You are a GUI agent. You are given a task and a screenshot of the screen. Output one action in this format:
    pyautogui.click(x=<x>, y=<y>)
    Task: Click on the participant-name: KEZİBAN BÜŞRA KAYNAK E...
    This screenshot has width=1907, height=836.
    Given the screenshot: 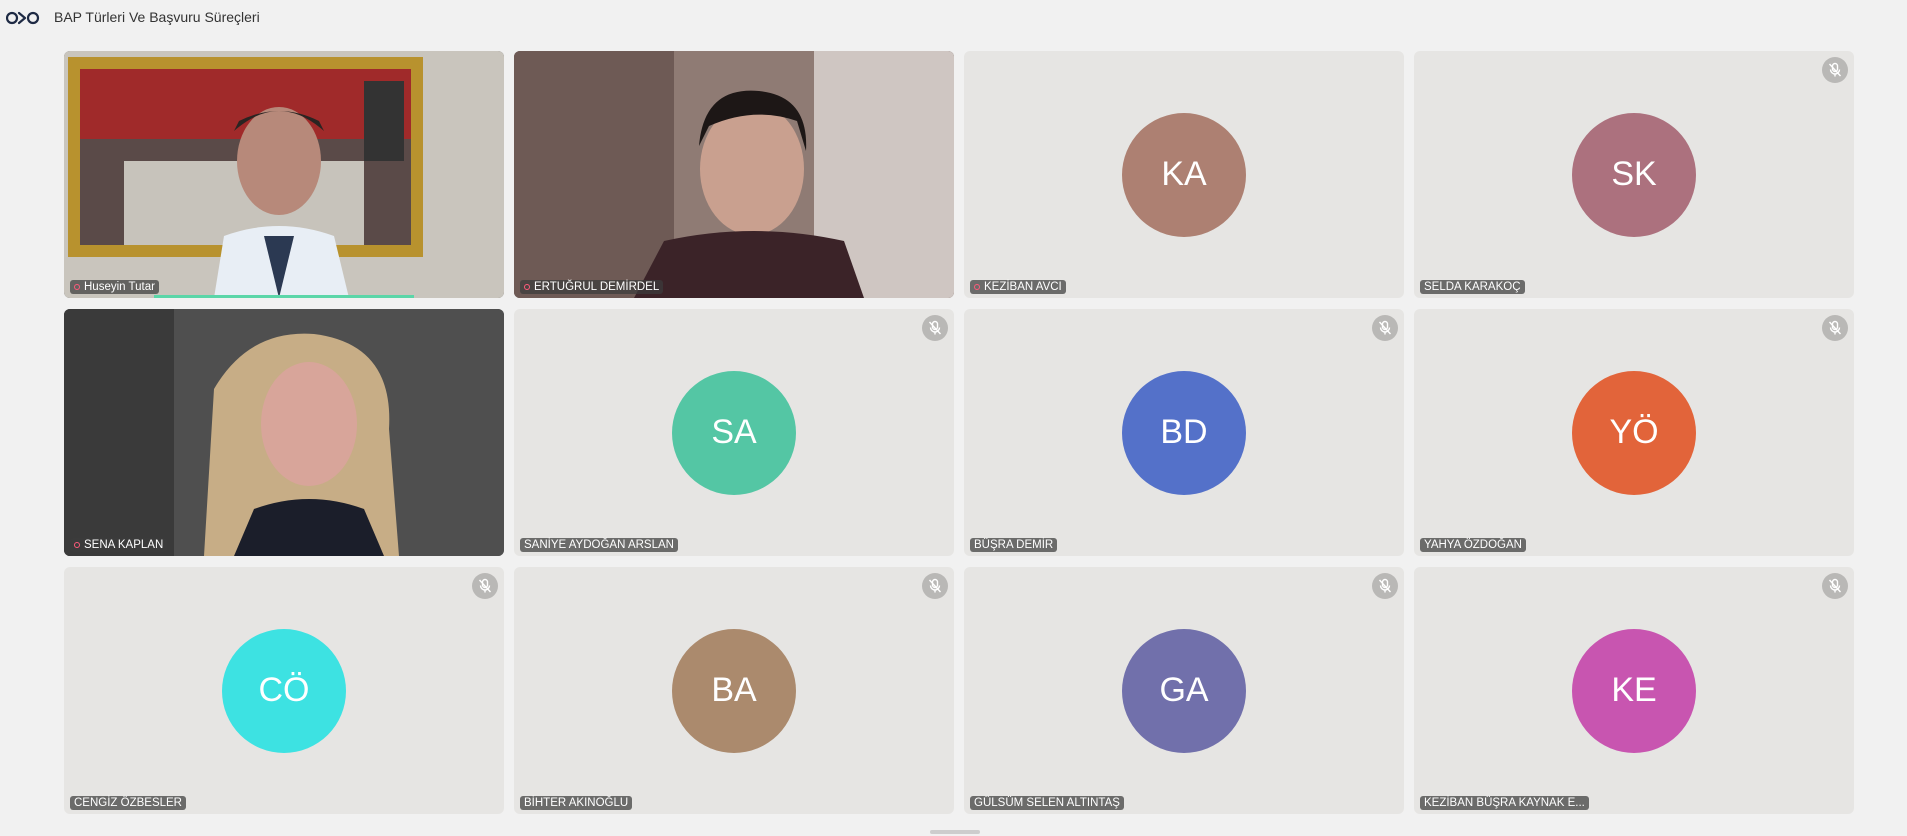 What is the action you would take?
    pyautogui.click(x=1504, y=803)
    